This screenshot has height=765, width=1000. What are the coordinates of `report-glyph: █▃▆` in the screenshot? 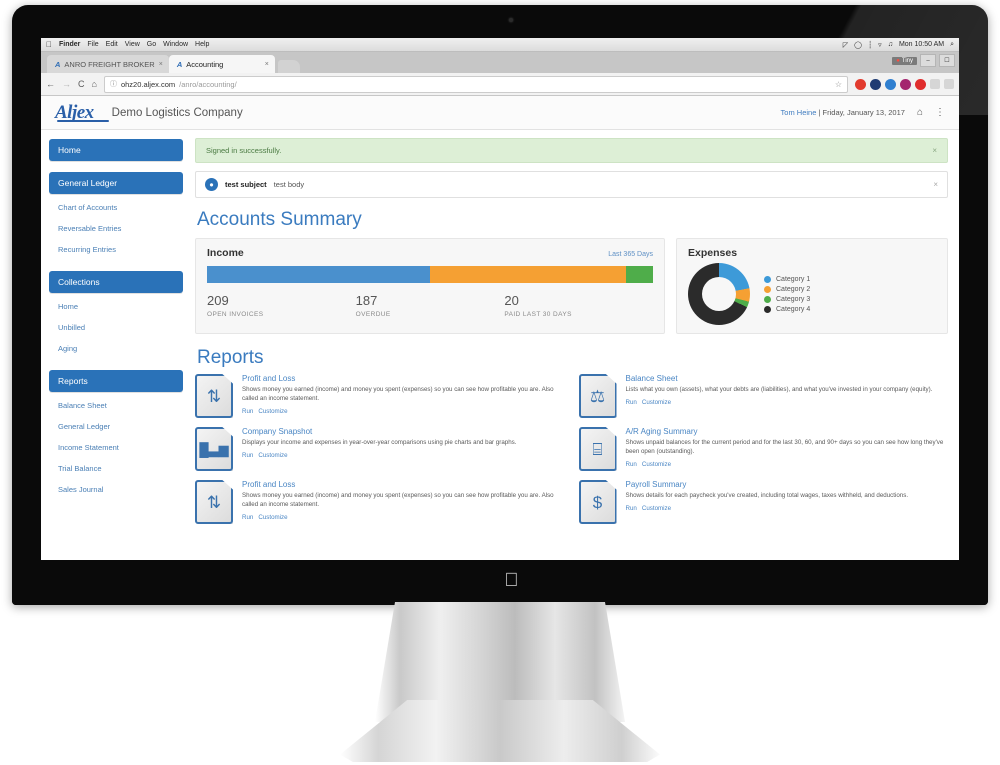 It's located at (214, 449).